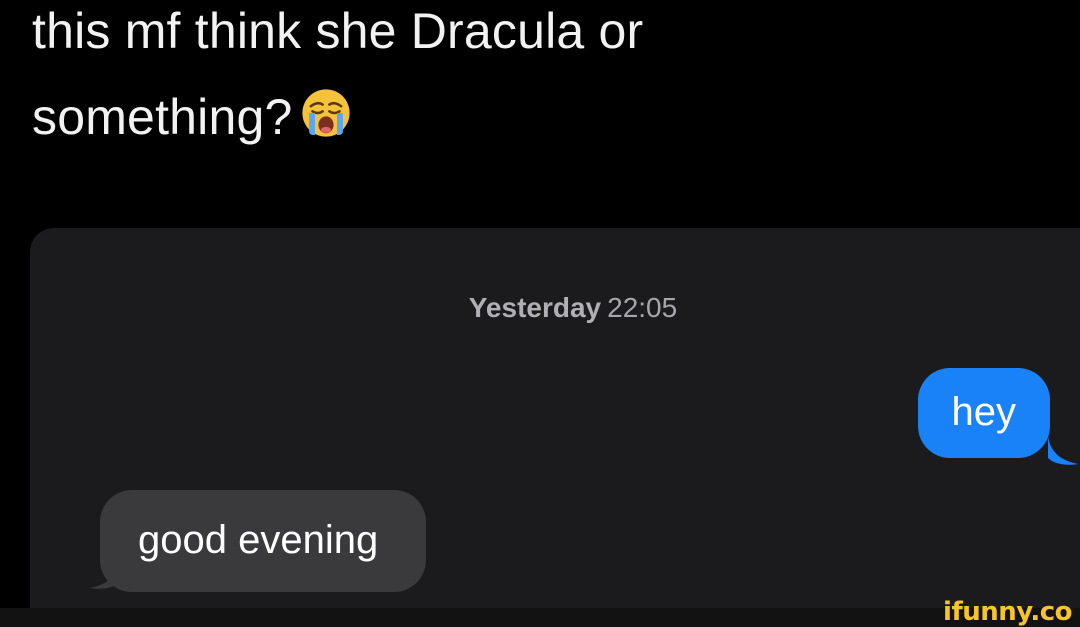 The height and width of the screenshot is (627, 1080). I want to click on received-message-text: good evening, so click(258, 540).